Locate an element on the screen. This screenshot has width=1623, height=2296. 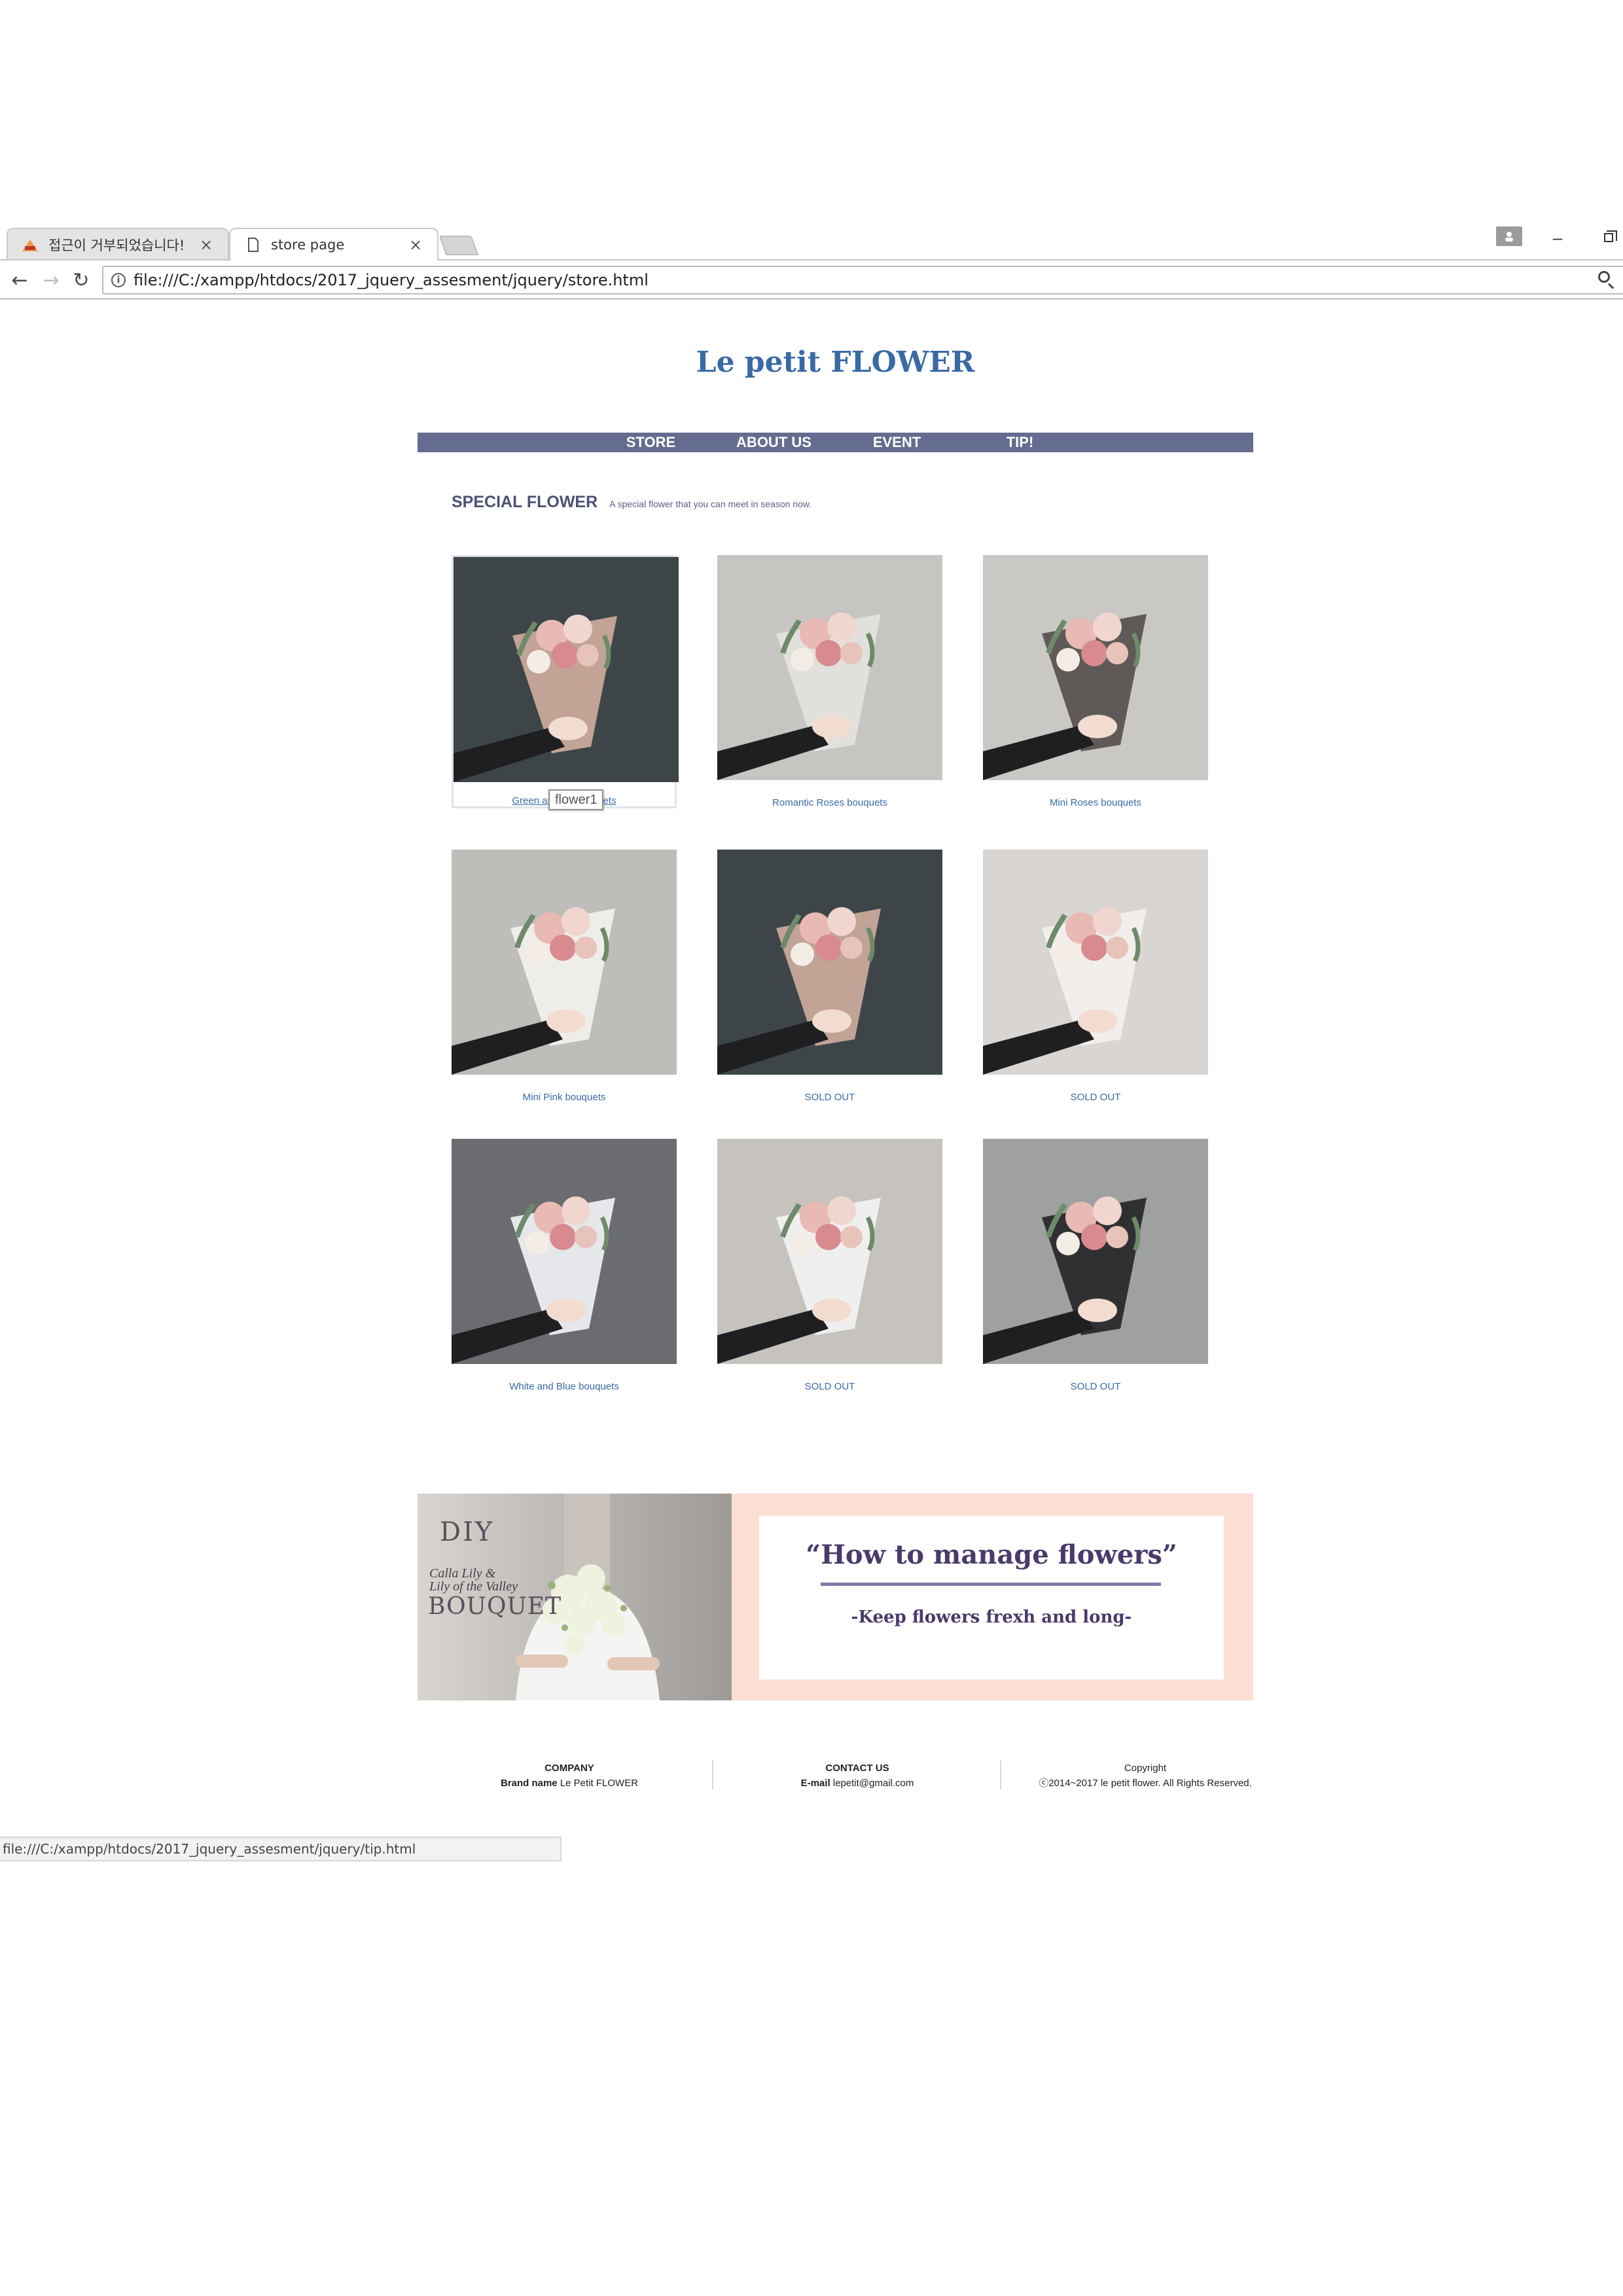
nav-store: STORE is located at coordinates (651, 442).